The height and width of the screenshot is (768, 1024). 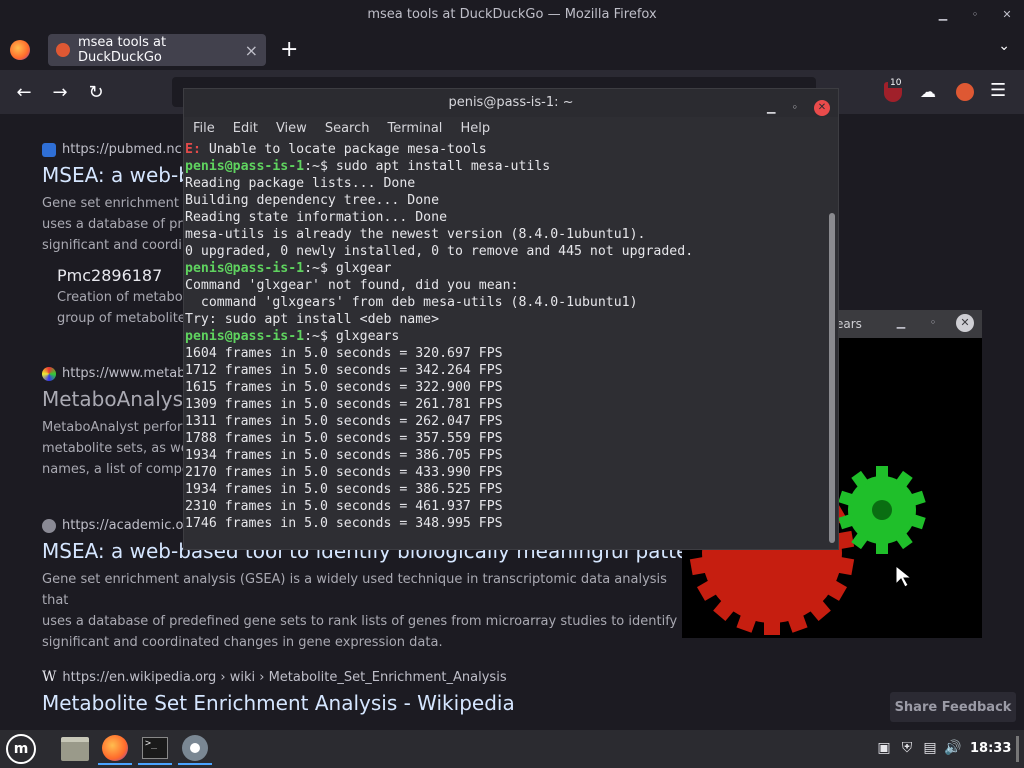 What do you see at coordinates (1004, 46) in the screenshot?
I see `list-tabs-chevron-icon: ⌄` at bounding box center [1004, 46].